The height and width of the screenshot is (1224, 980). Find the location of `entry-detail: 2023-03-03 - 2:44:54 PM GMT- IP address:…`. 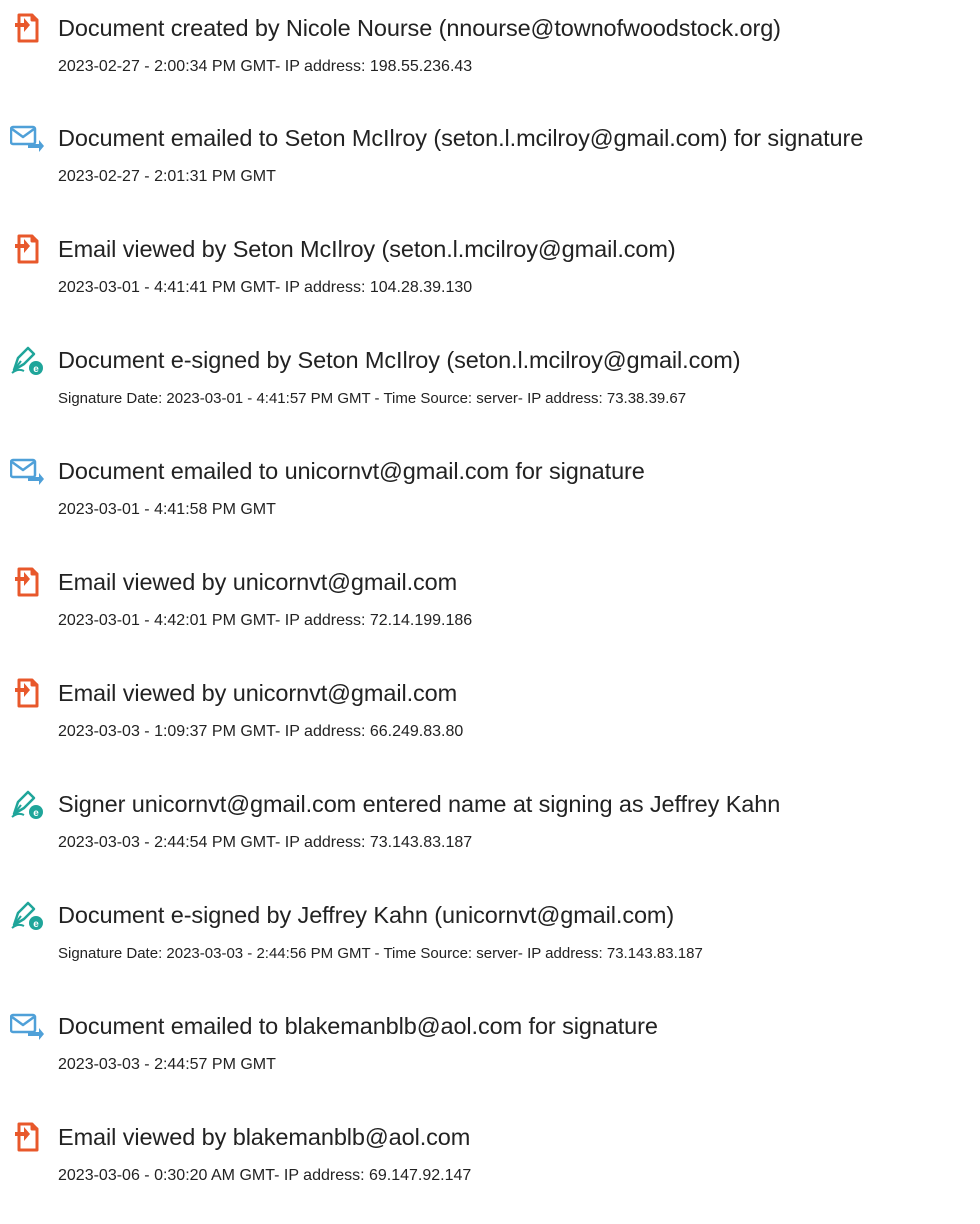

entry-detail: 2023-03-03 - 2:44:54 PM GMT- IP address:… is located at coordinates (265, 842).